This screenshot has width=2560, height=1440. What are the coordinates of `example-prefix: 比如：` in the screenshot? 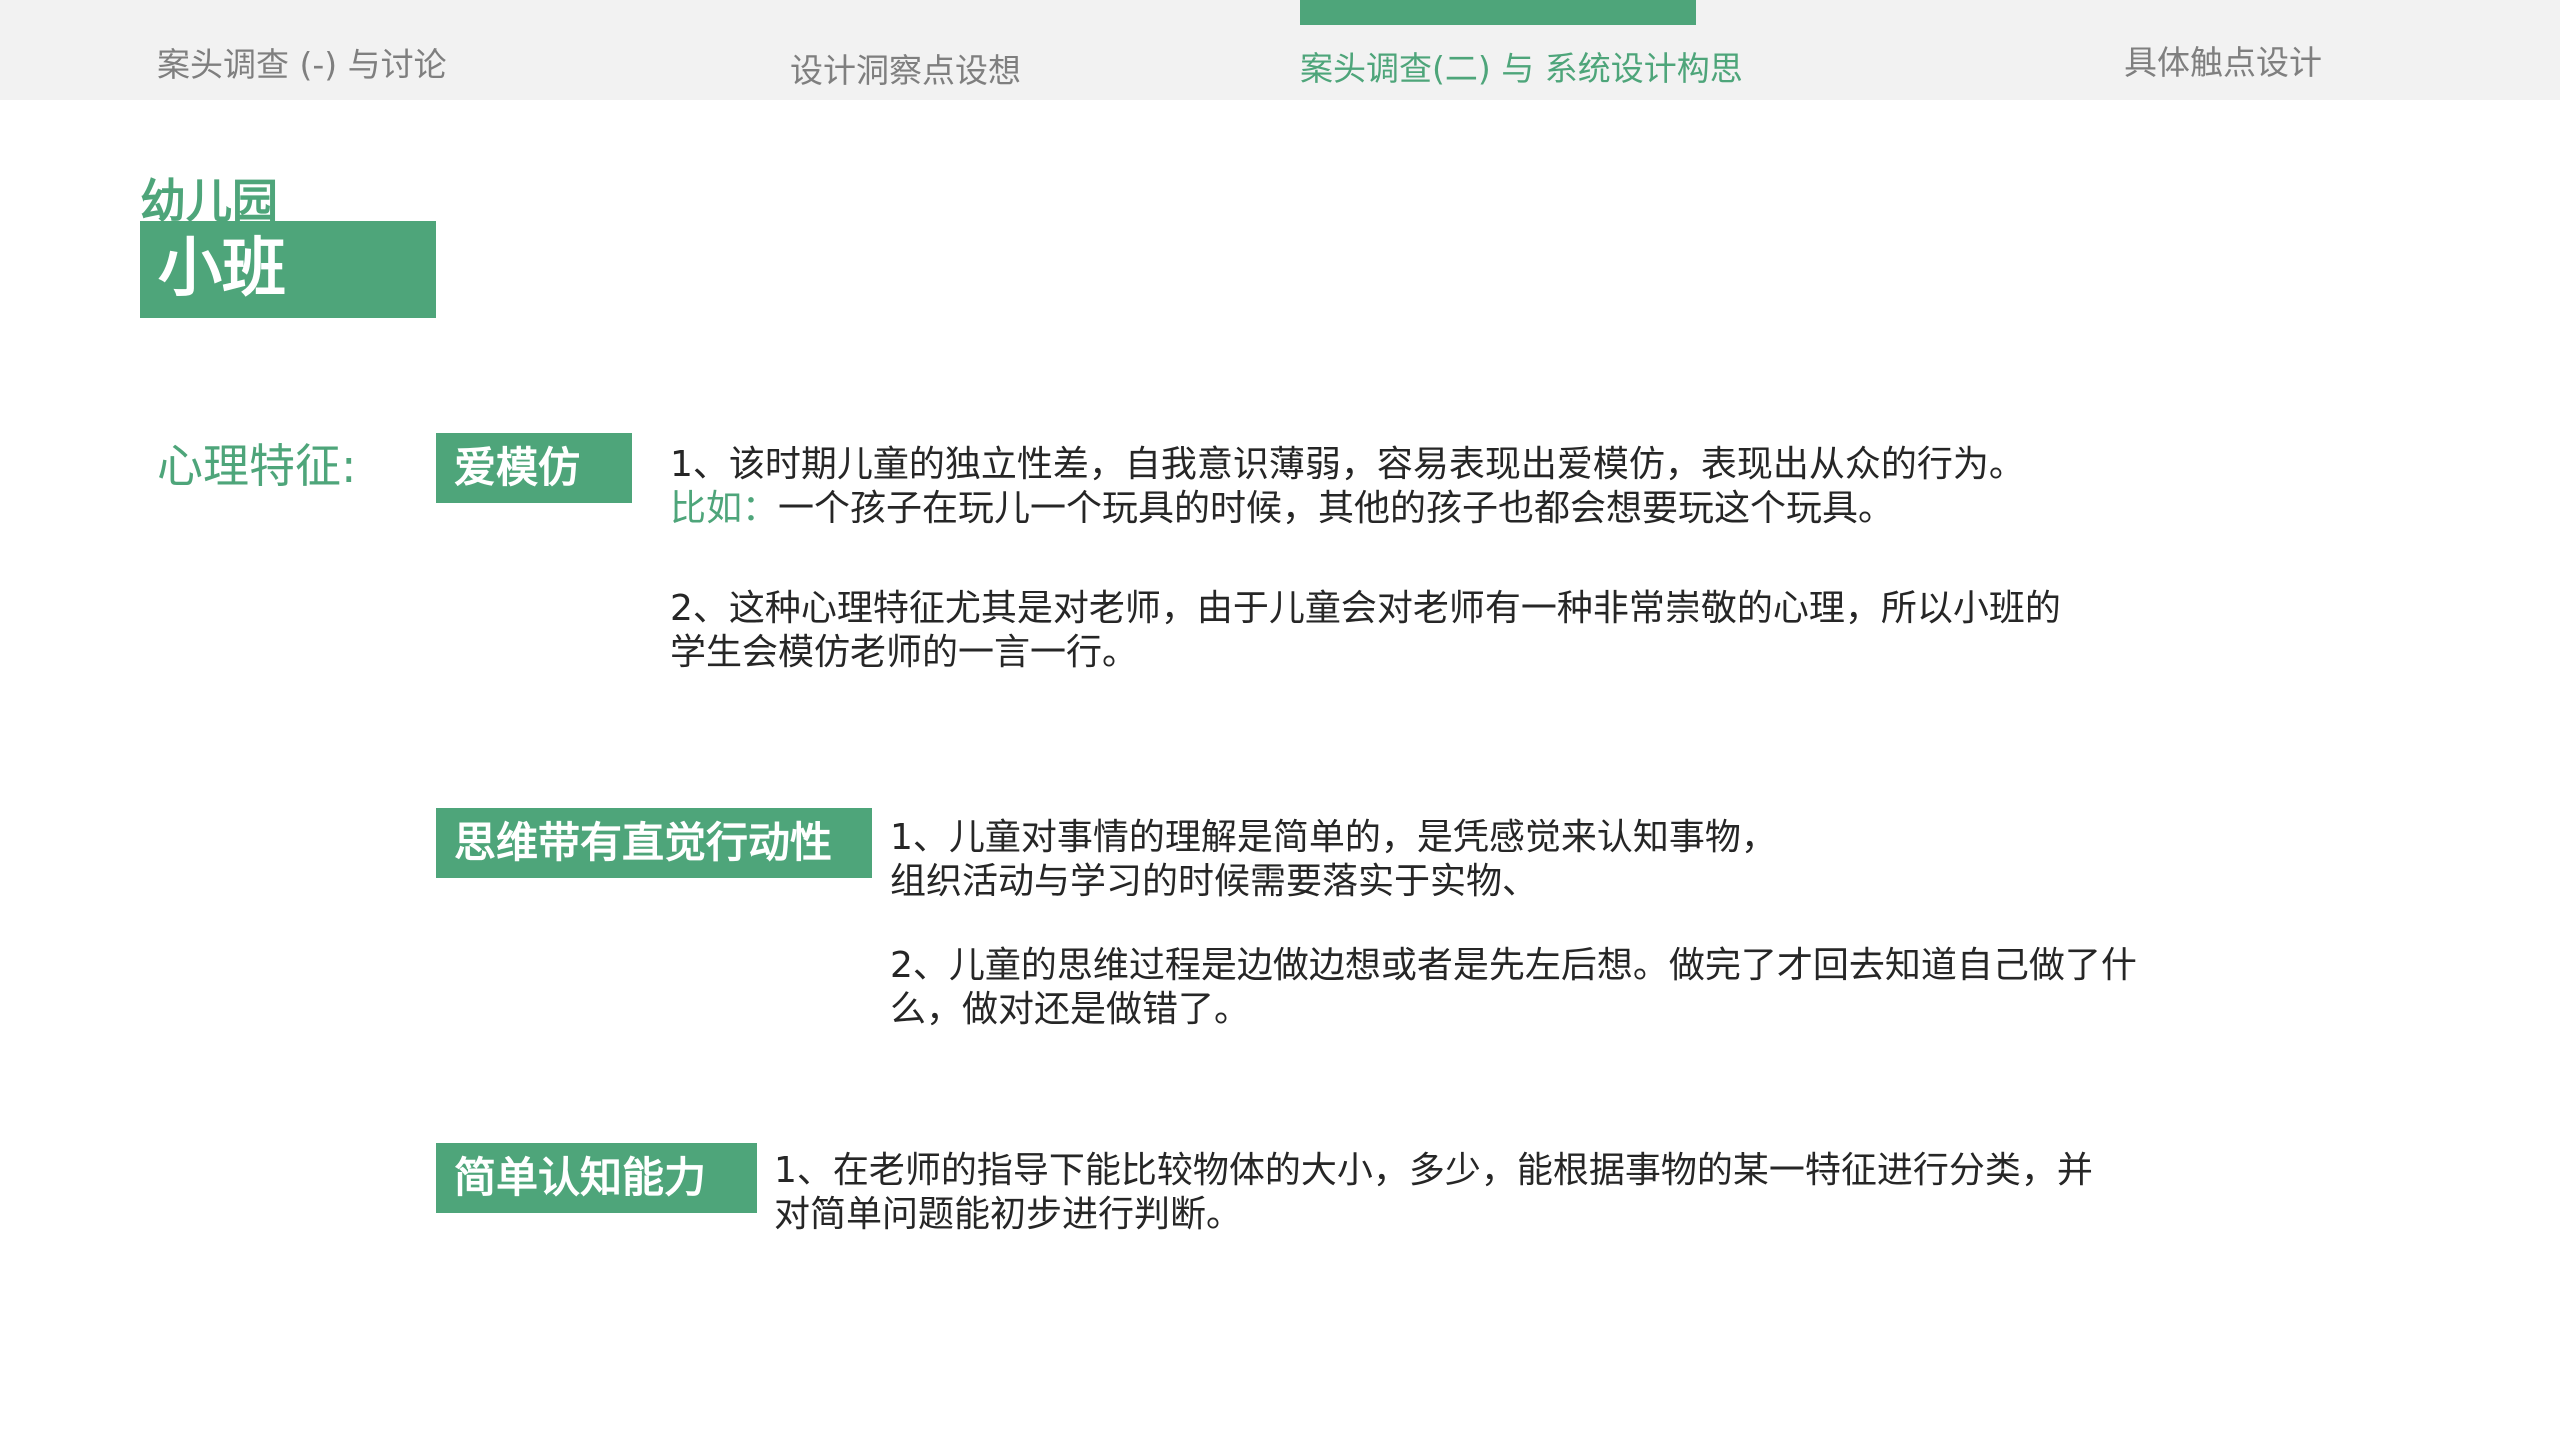 It's located at (724, 508).